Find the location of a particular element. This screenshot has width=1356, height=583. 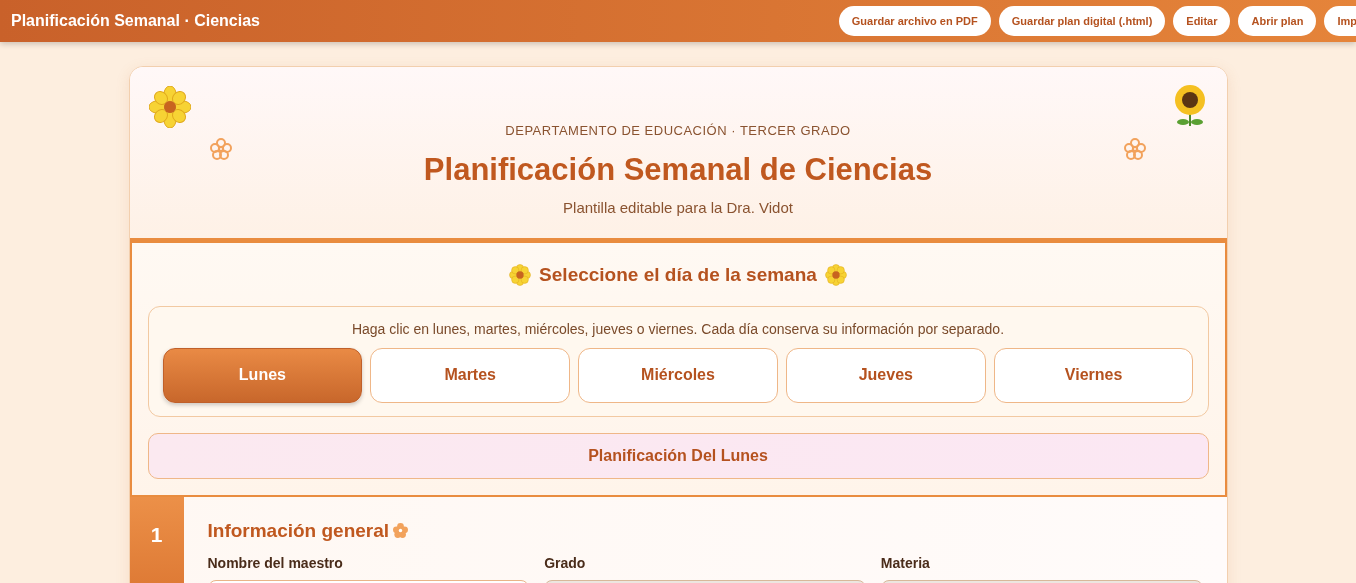

day-tab: Jueves is located at coordinates (885, 375).